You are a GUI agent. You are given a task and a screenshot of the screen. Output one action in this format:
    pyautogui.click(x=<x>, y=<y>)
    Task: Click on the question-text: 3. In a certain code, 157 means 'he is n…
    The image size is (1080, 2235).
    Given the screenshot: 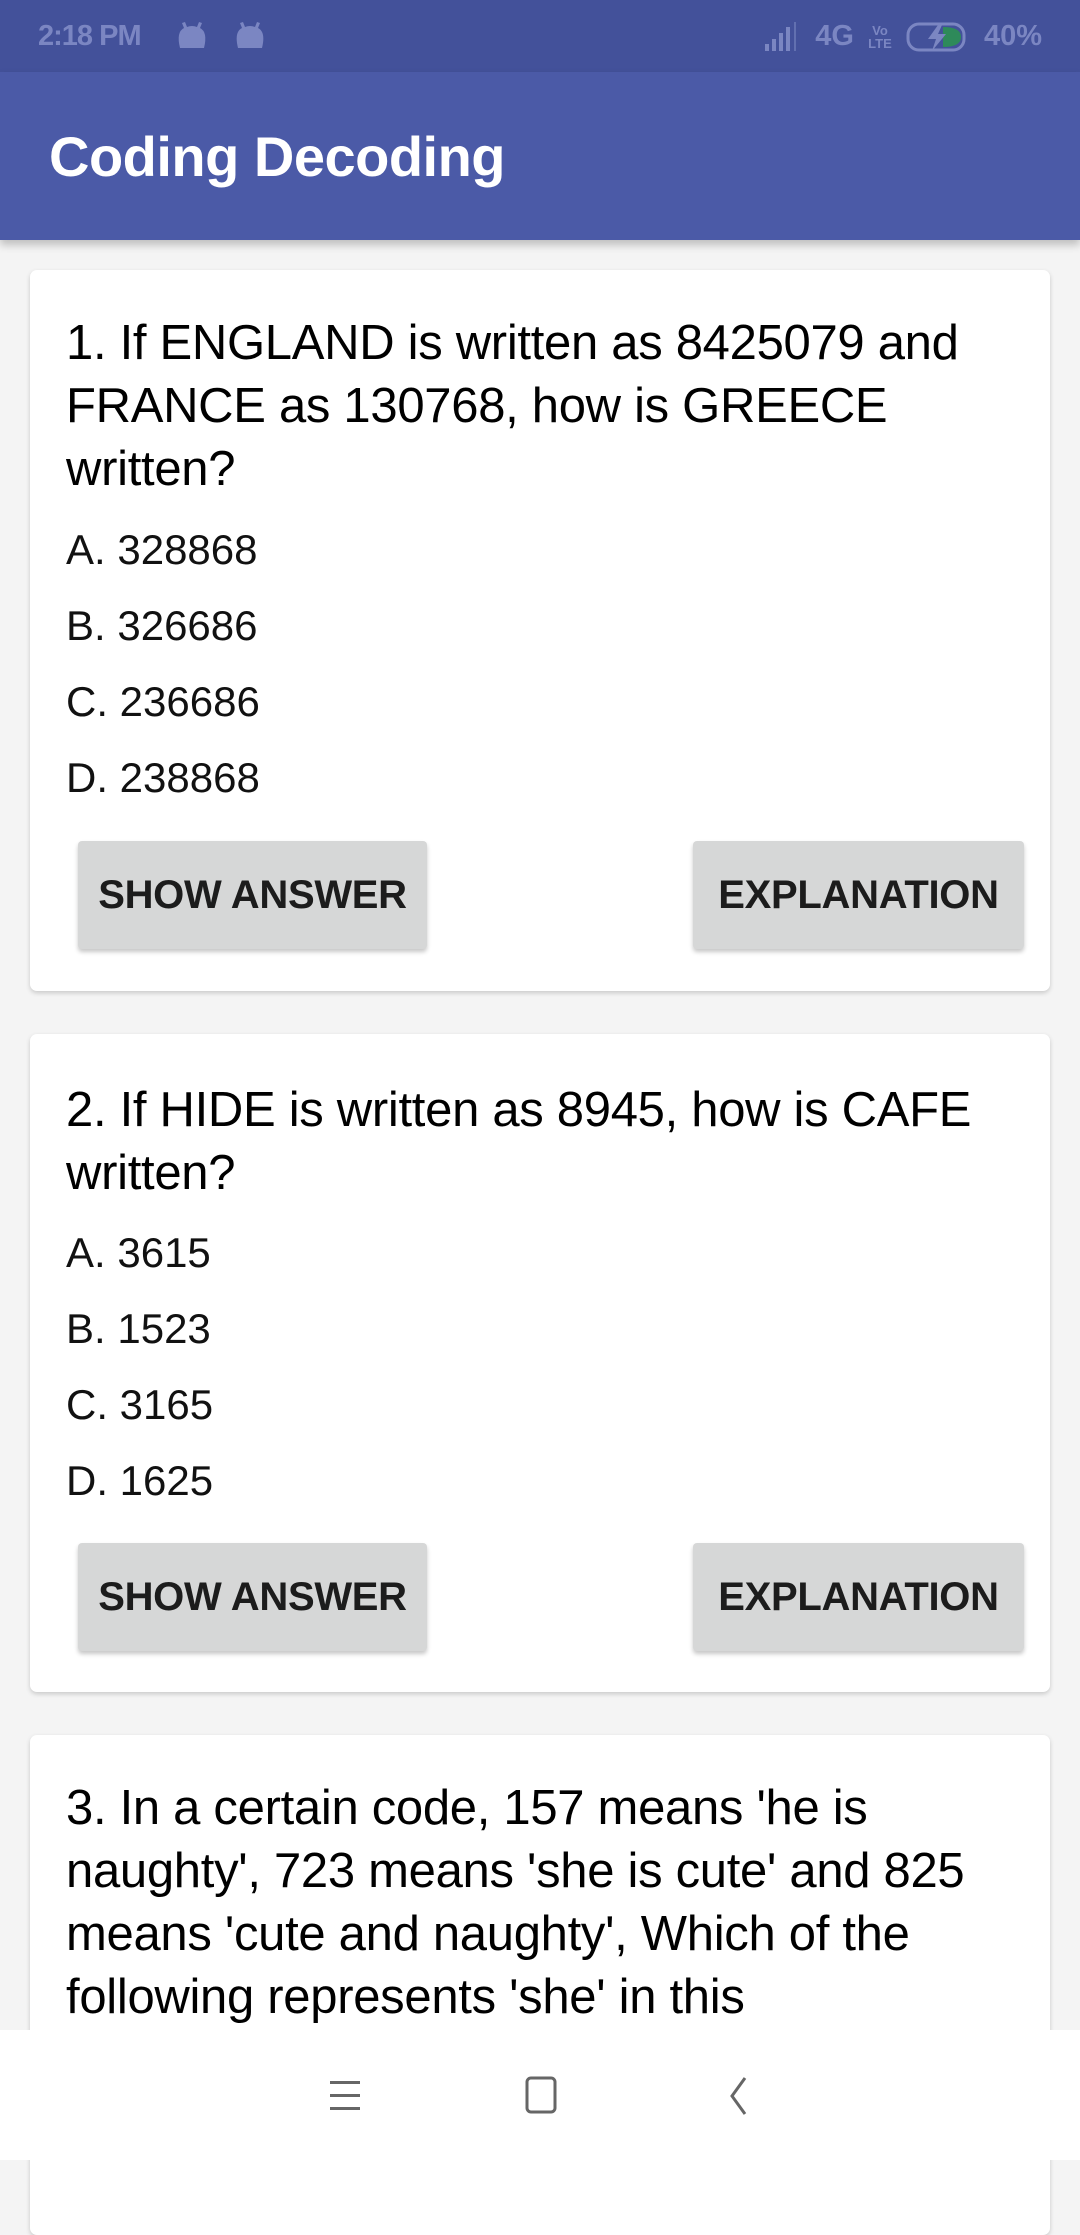 What is the action you would take?
    pyautogui.click(x=515, y=1902)
    